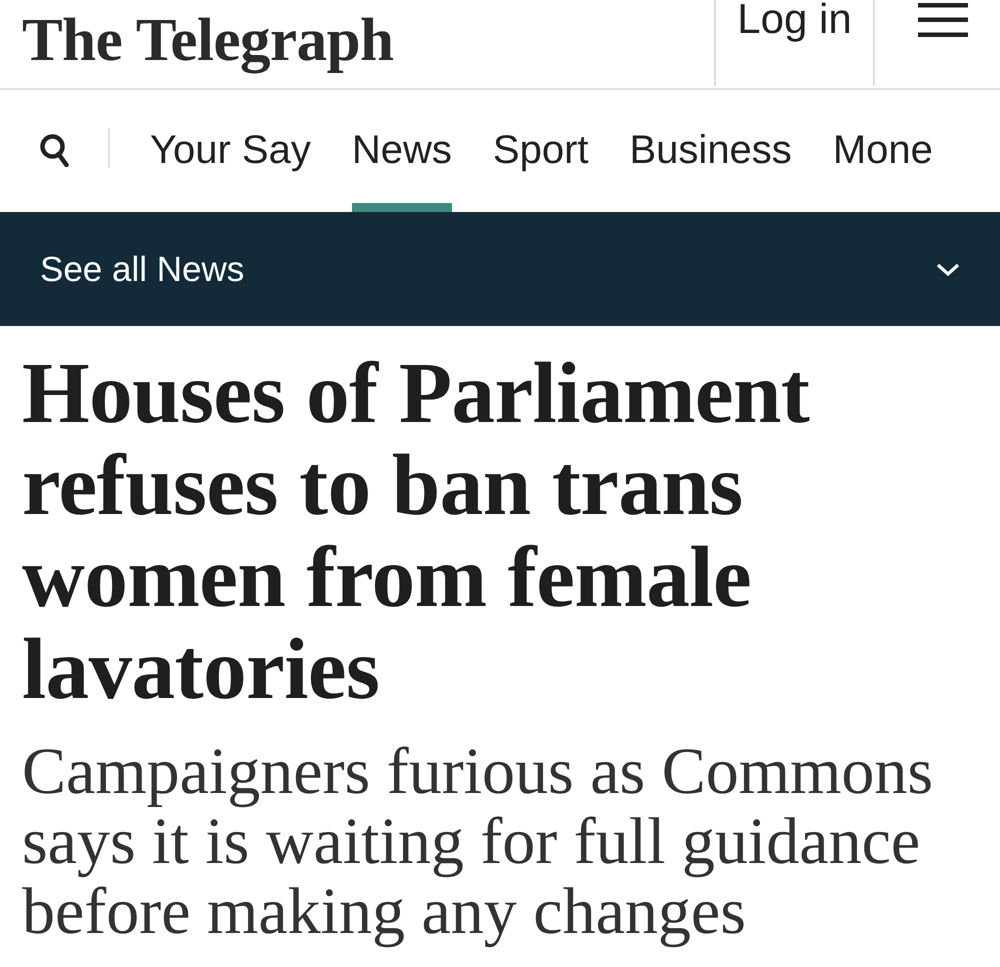 The width and height of the screenshot is (1000, 967). I want to click on nav-tab: Sport, so click(540, 151).